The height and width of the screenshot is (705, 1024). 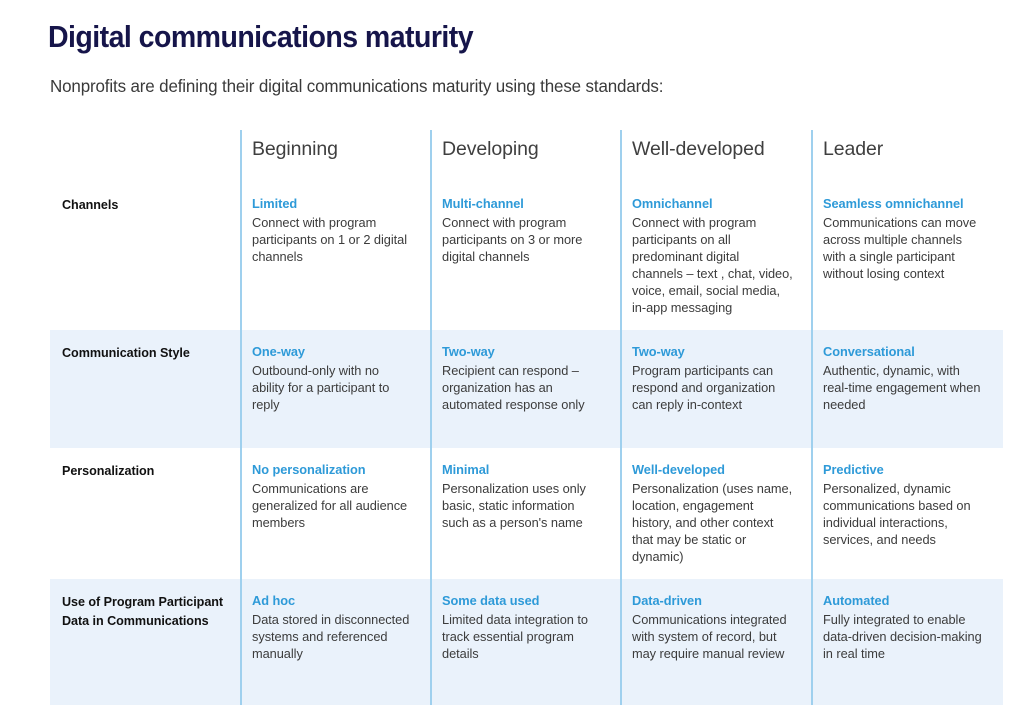 What do you see at coordinates (906, 156) in the screenshot?
I see `column-header-leader: Leader` at bounding box center [906, 156].